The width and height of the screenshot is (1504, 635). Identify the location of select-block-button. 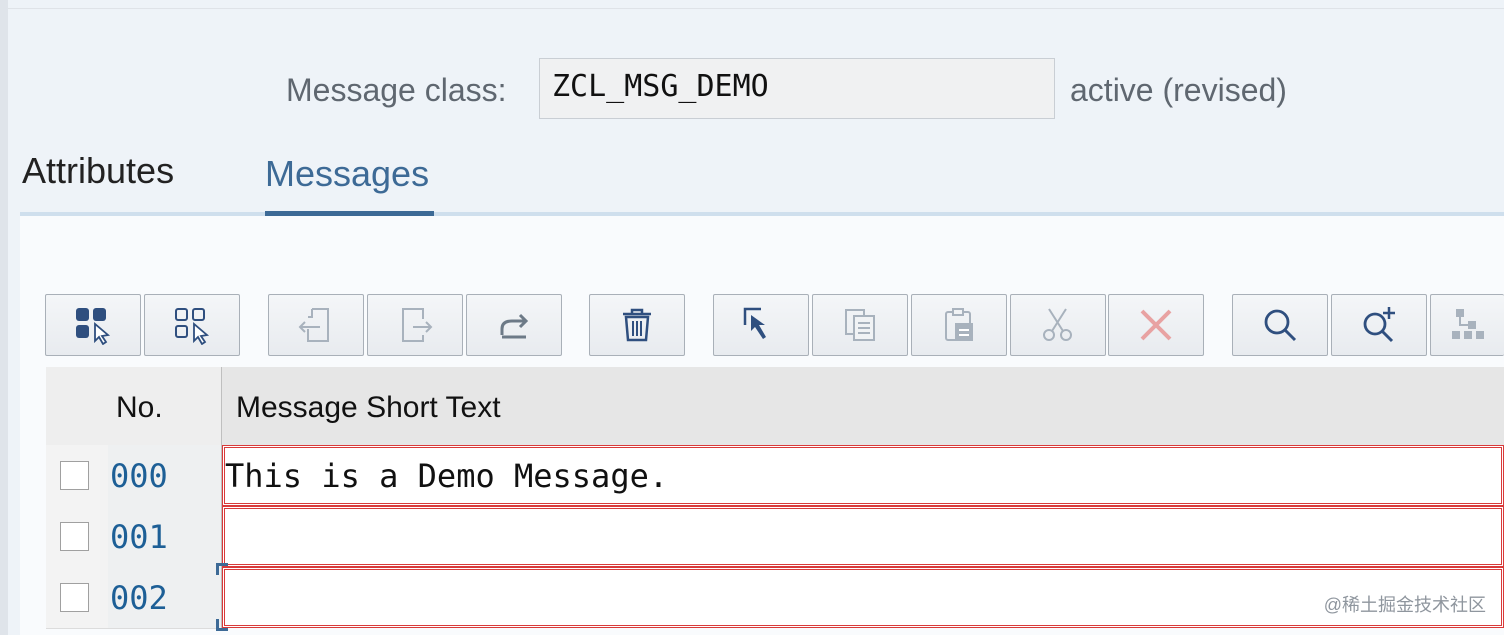
(761, 325).